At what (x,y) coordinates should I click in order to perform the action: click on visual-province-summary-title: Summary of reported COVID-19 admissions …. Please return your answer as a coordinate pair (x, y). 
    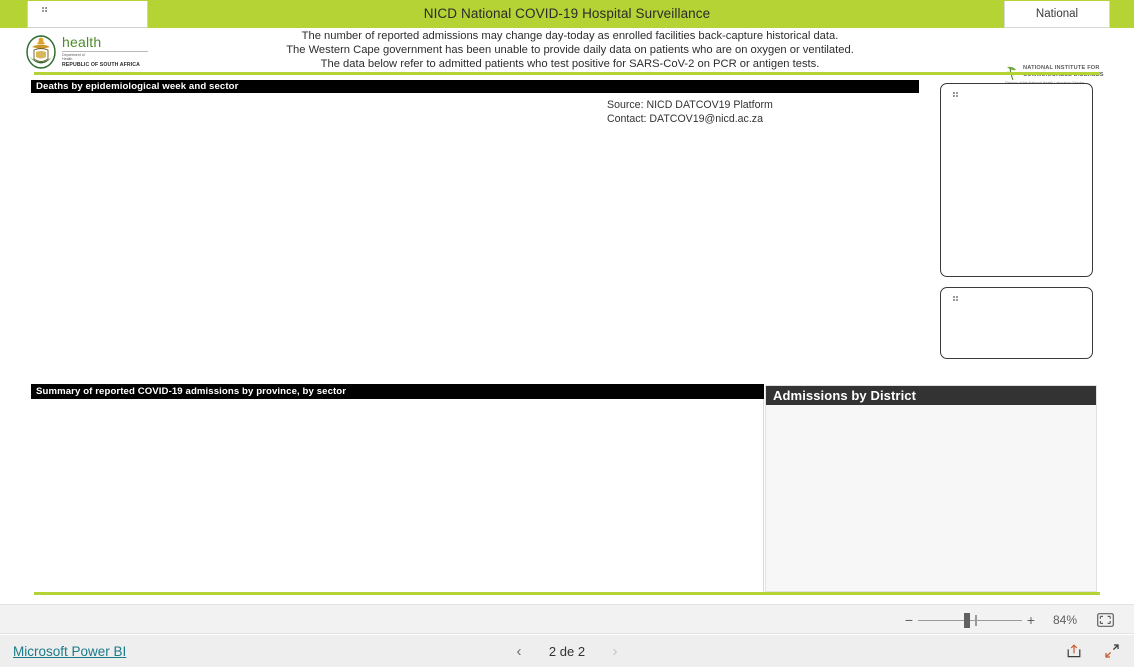
    Looking at the image, I should click on (397, 391).